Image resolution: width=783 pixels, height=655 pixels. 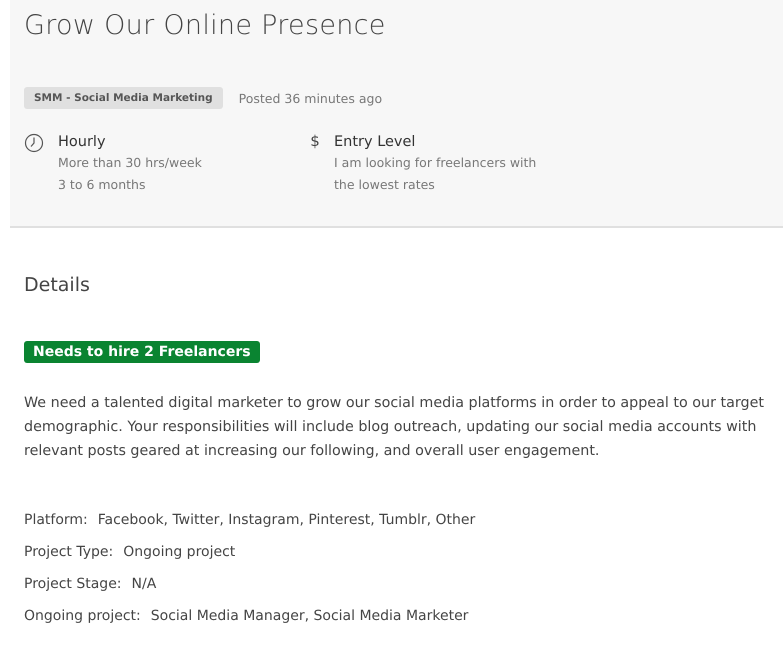 What do you see at coordinates (435, 163) in the screenshot?
I see `meta-detail: I am looking for freelancers with` at bounding box center [435, 163].